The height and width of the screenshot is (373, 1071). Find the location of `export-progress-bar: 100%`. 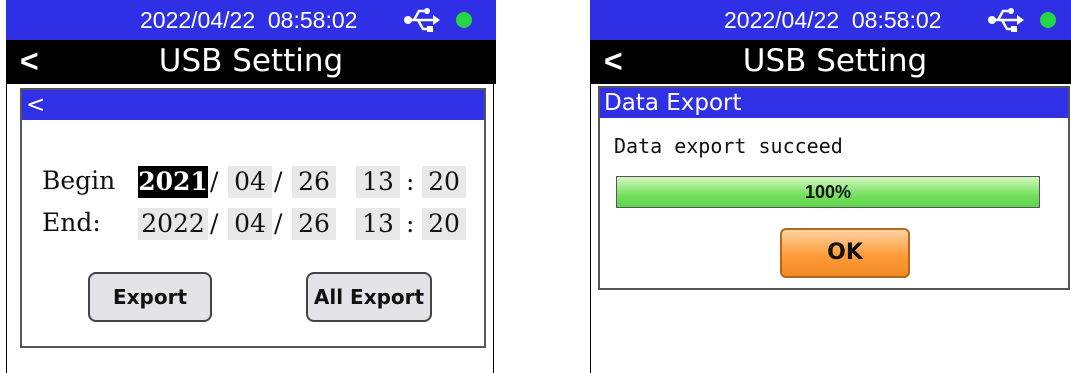

export-progress-bar: 100% is located at coordinates (828, 192).